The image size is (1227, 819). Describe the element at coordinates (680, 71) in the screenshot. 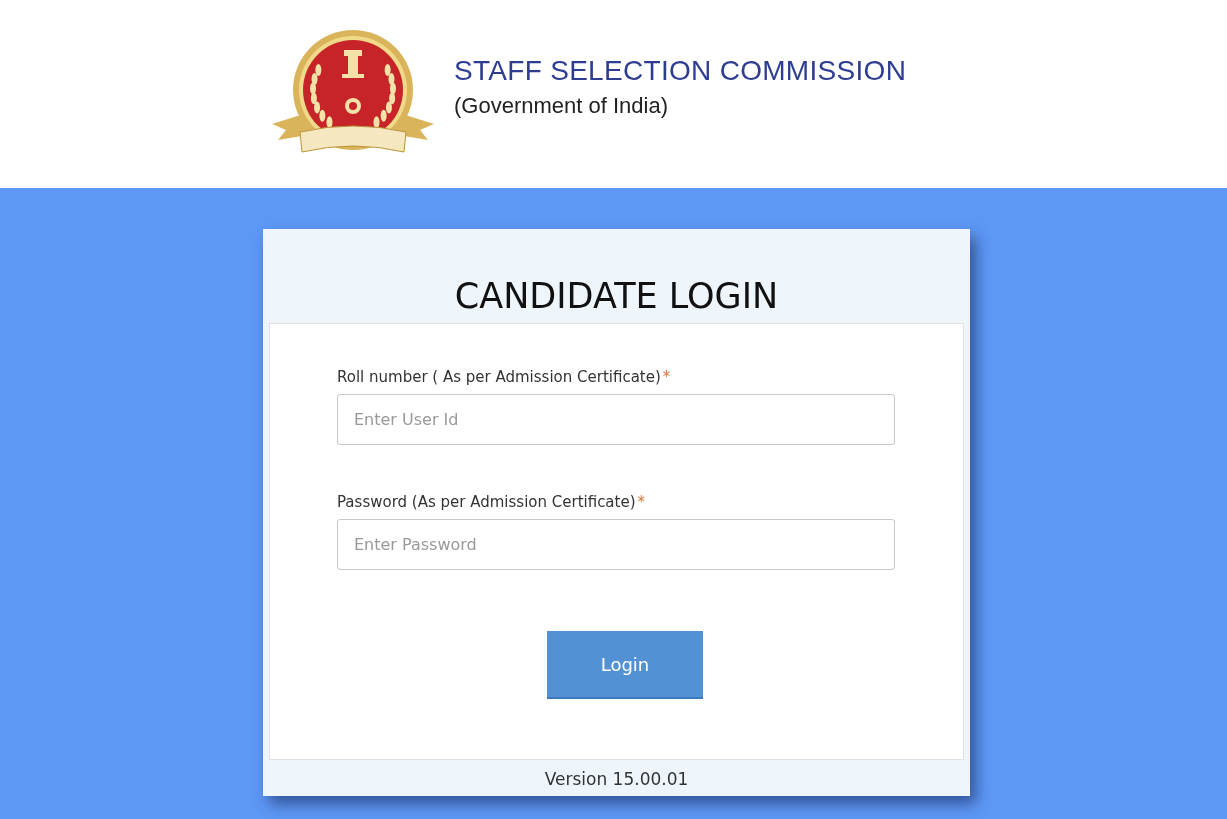

I see `organization-title: STAFF SELECTION COMMISSION` at that location.